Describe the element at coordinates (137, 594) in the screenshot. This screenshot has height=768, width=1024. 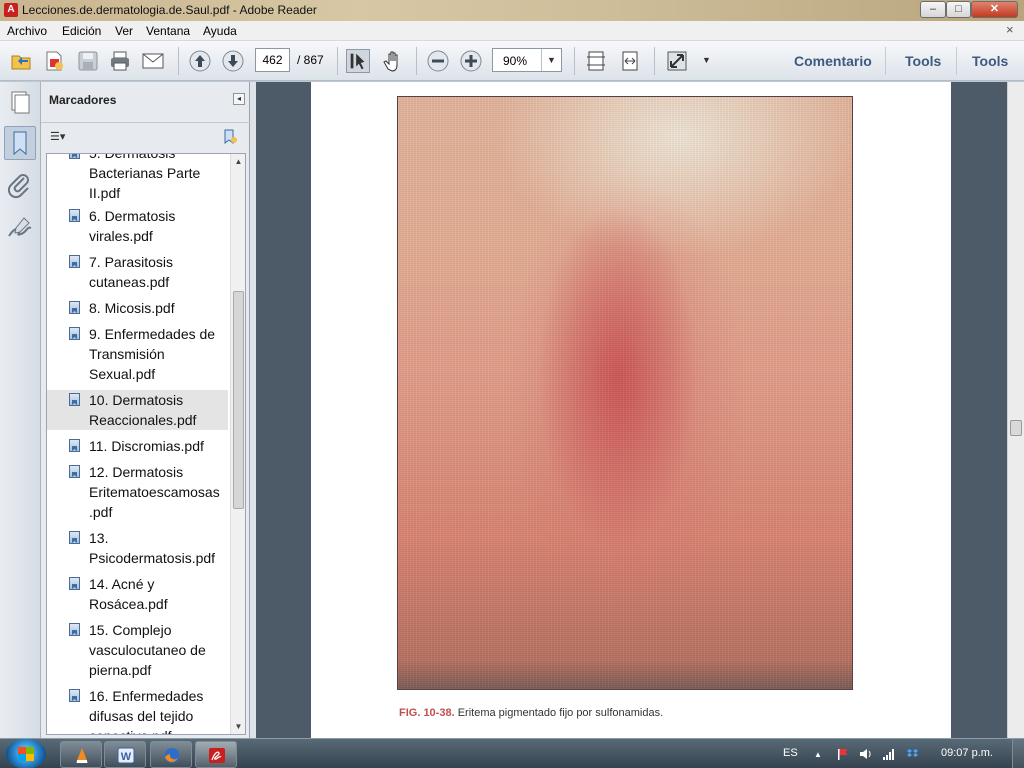
I see `bookmark-item: 14. Acné y Rosácea.pdf` at that location.